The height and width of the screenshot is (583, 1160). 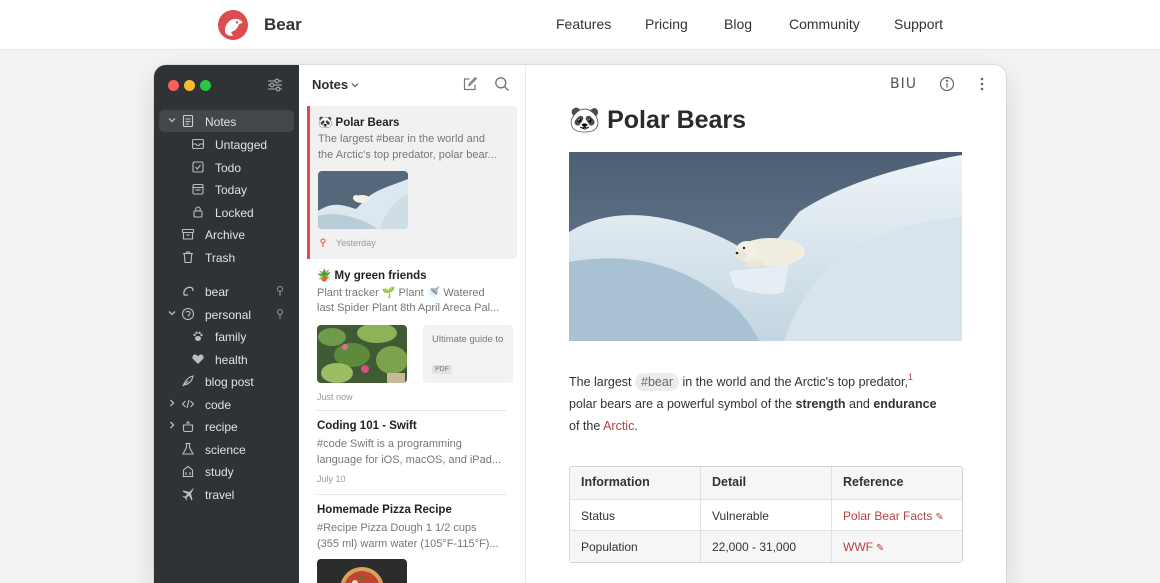 What do you see at coordinates (241, 145) in the screenshot?
I see `sidebar-item-label: Untagged` at bounding box center [241, 145].